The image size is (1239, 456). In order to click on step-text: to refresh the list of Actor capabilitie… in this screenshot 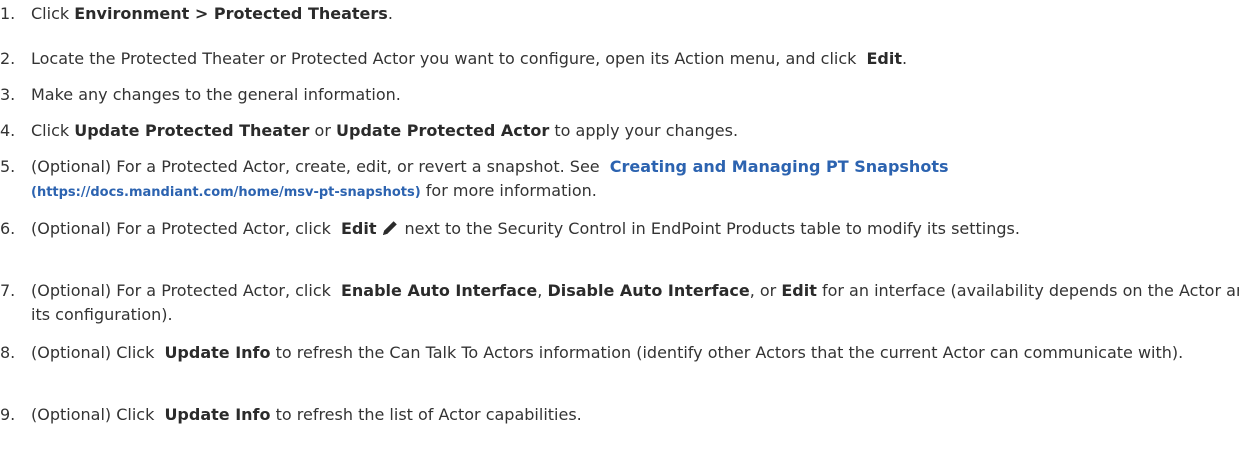, I will do `click(428, 414)`.